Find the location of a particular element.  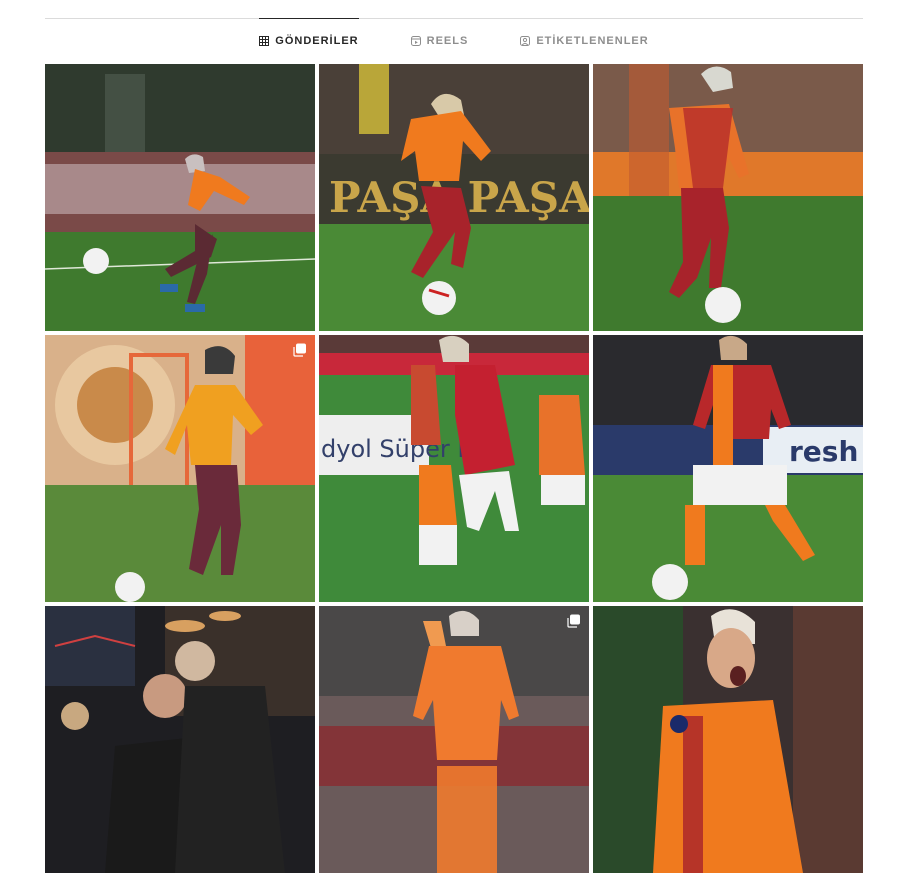

post-image: PAŞA PAŞA is located at coordinates (454, 197).